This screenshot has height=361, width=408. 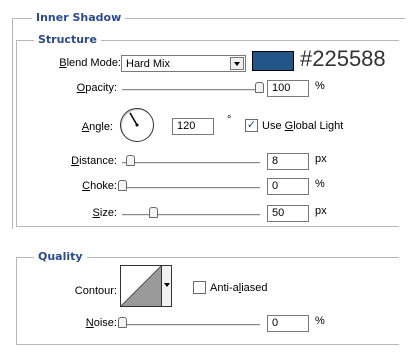 What do you see at coordinates (303, 126) in the screenshot?
I see `use-global-light-label: Use Global Light` at bounding box center [303, 126].